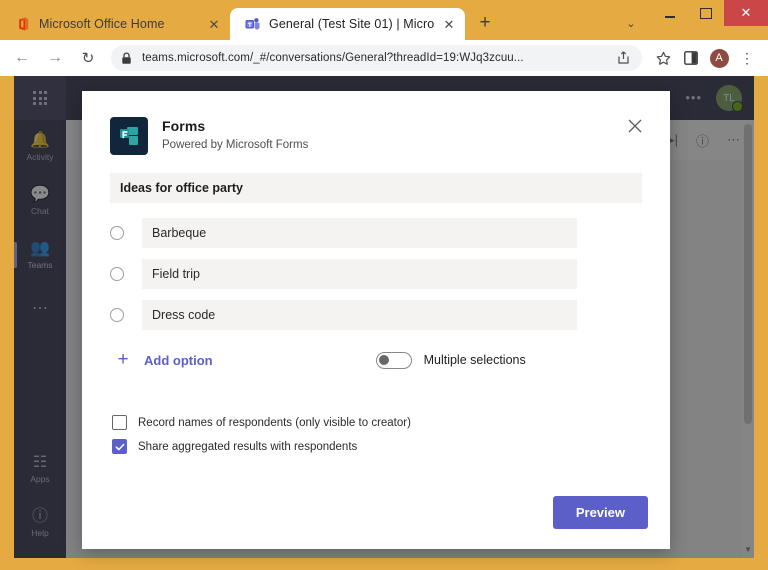 The image size is (768, 570). What do you see at coordinates (384, 360) in the screenshot?
I see `toggle-knob` at bounding box center [384, 360].